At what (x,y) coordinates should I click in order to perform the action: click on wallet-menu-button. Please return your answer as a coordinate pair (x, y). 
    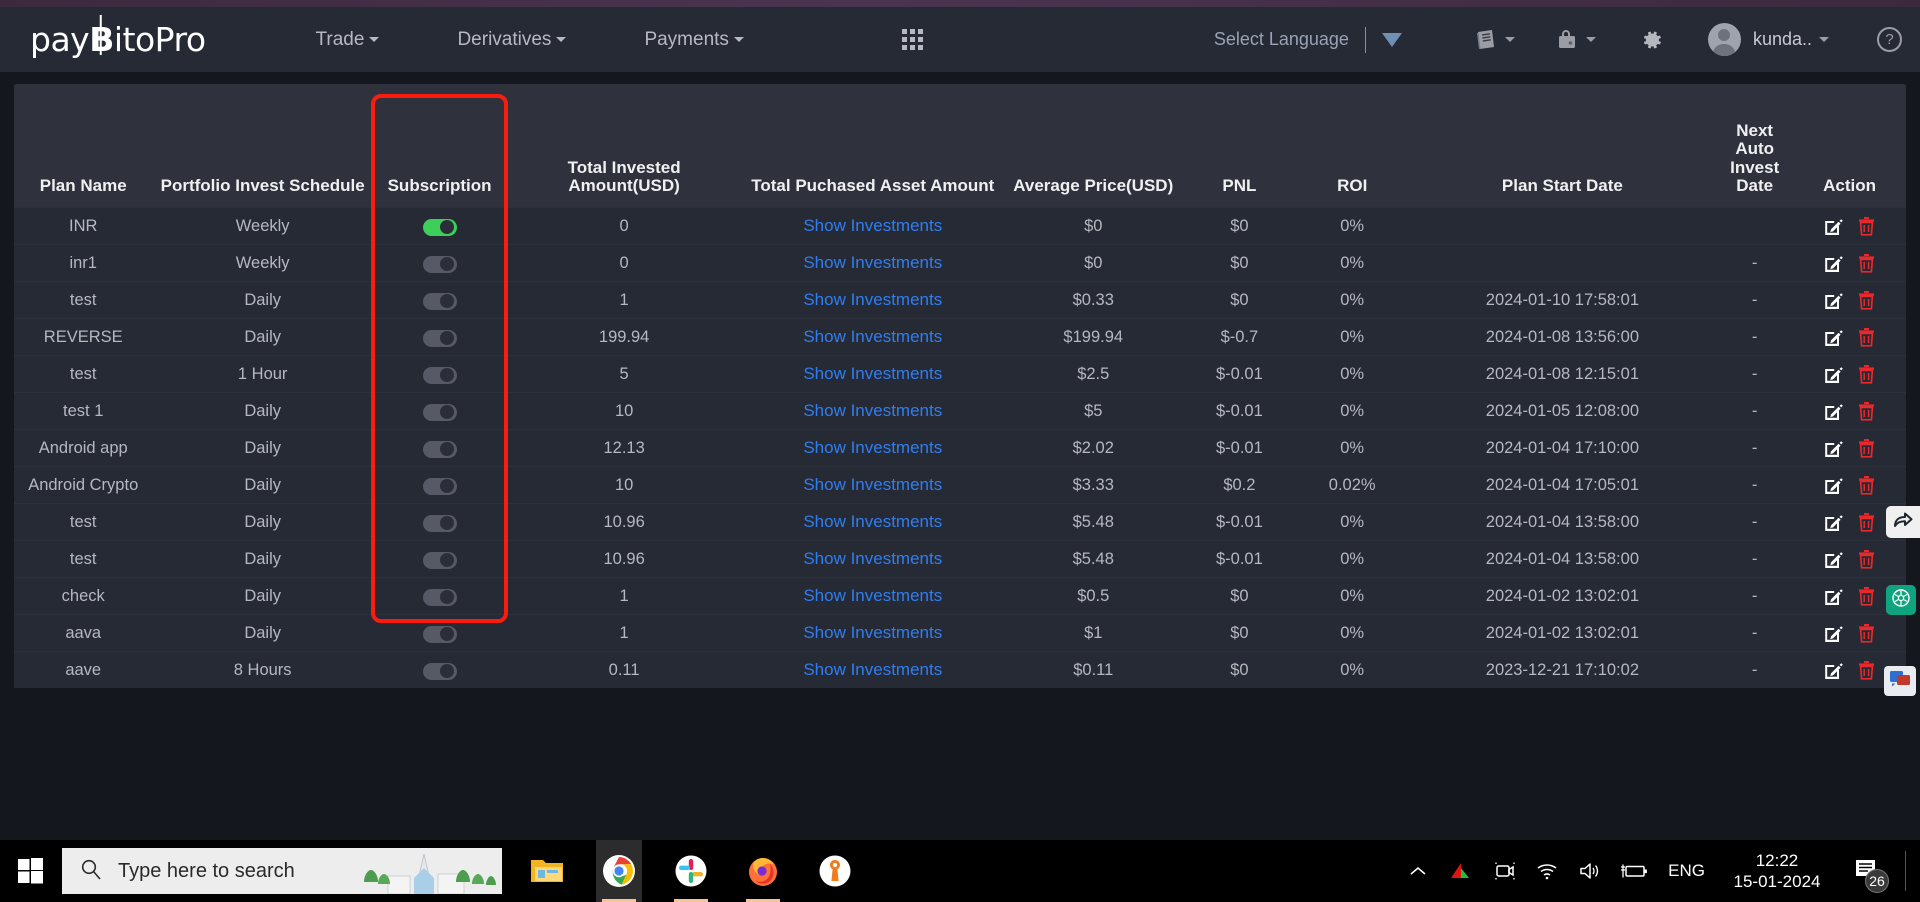
    Looking at the image, I should click on (1575, 40).